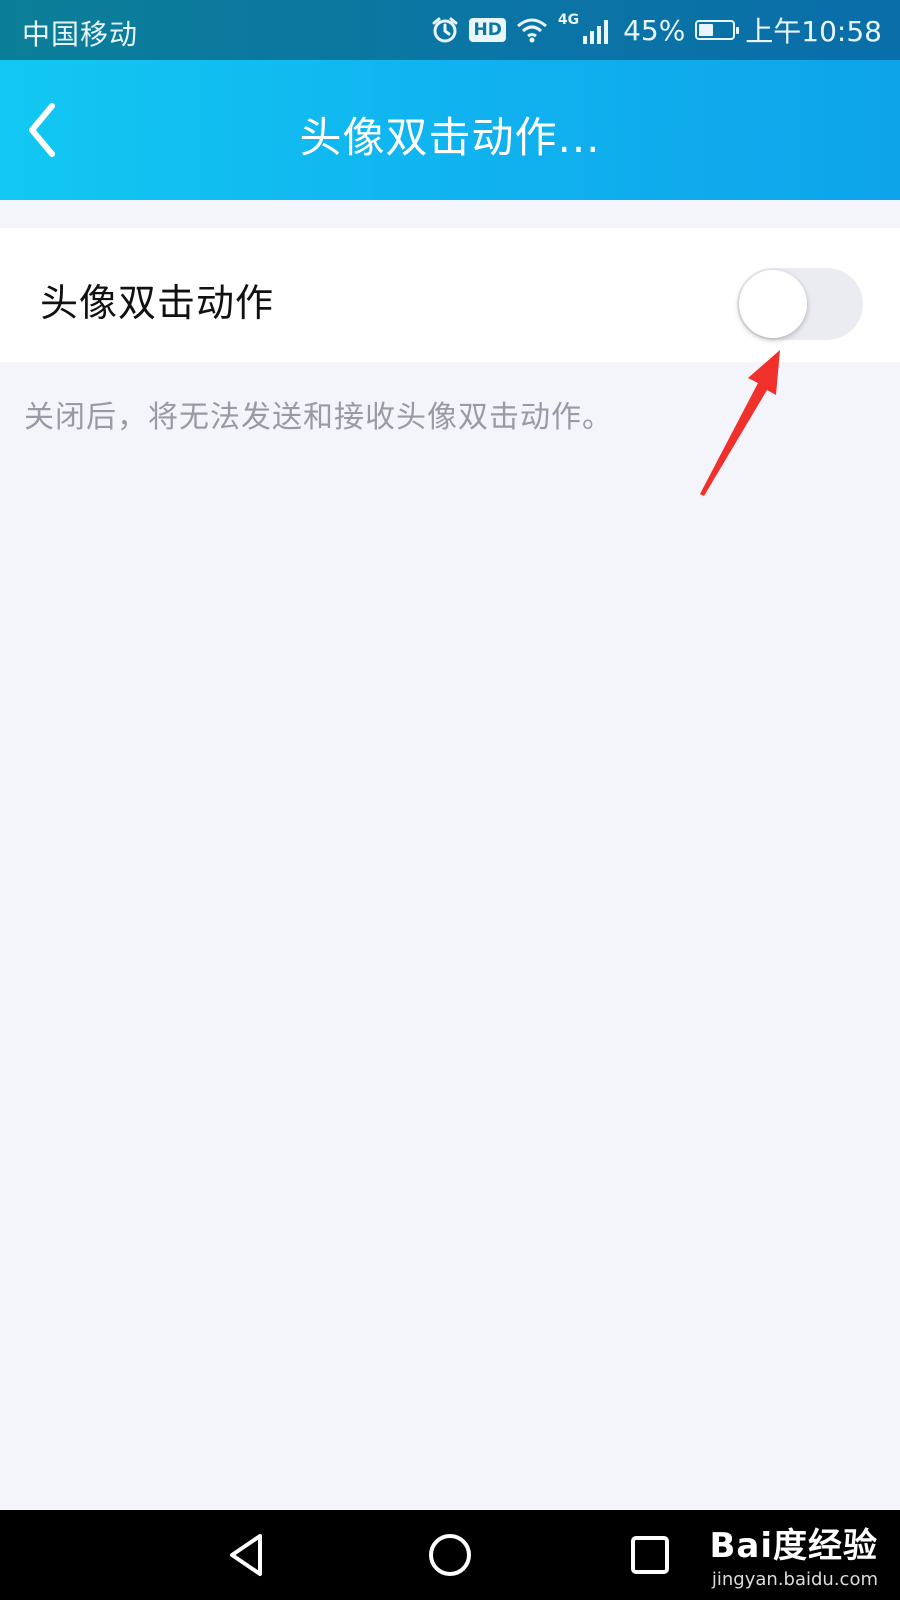 Image resolution: width=900 pixels, height=1600 pixels. I want to click on nav-home-button, so click(450, 1555).